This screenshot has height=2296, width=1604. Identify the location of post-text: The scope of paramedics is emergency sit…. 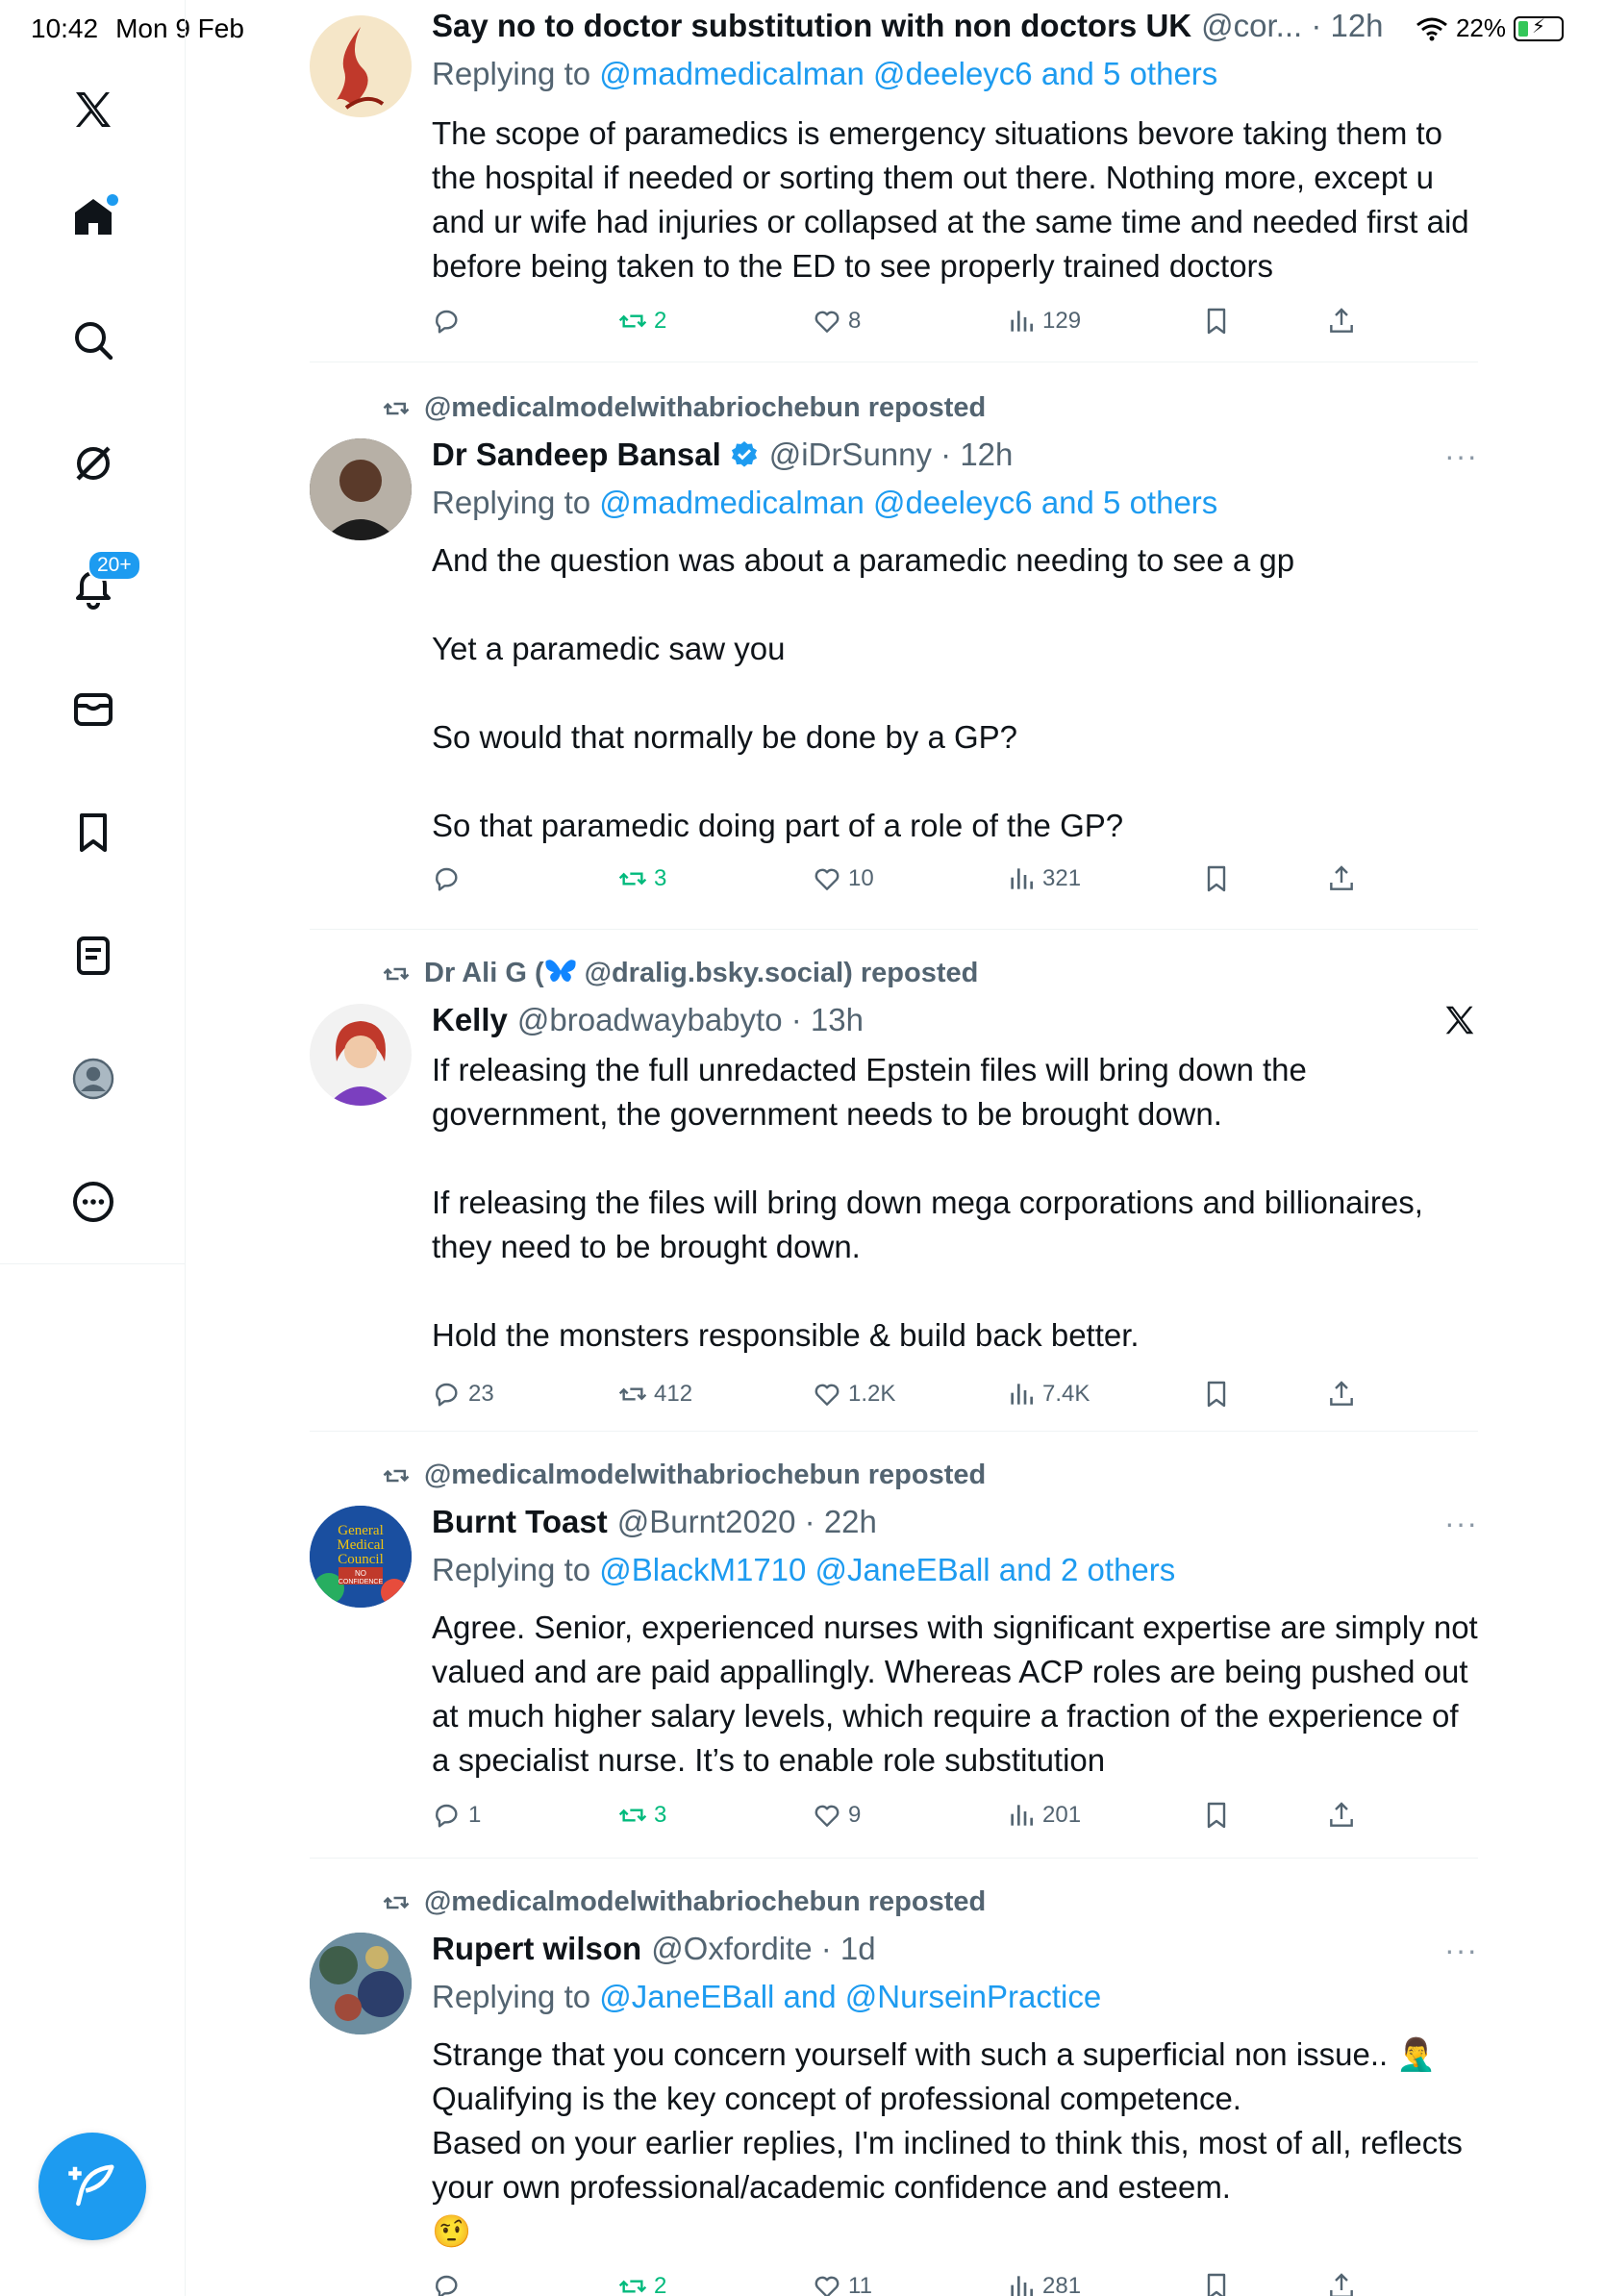
(950, 199).